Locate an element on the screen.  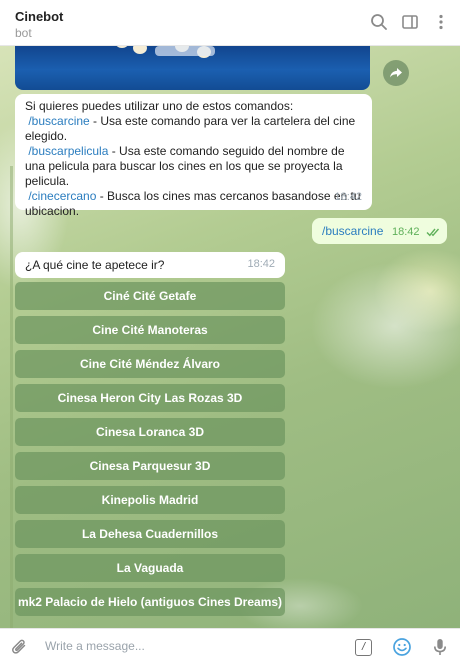
keyboard-button: La Vaguada is located at coordinates (150, 568).